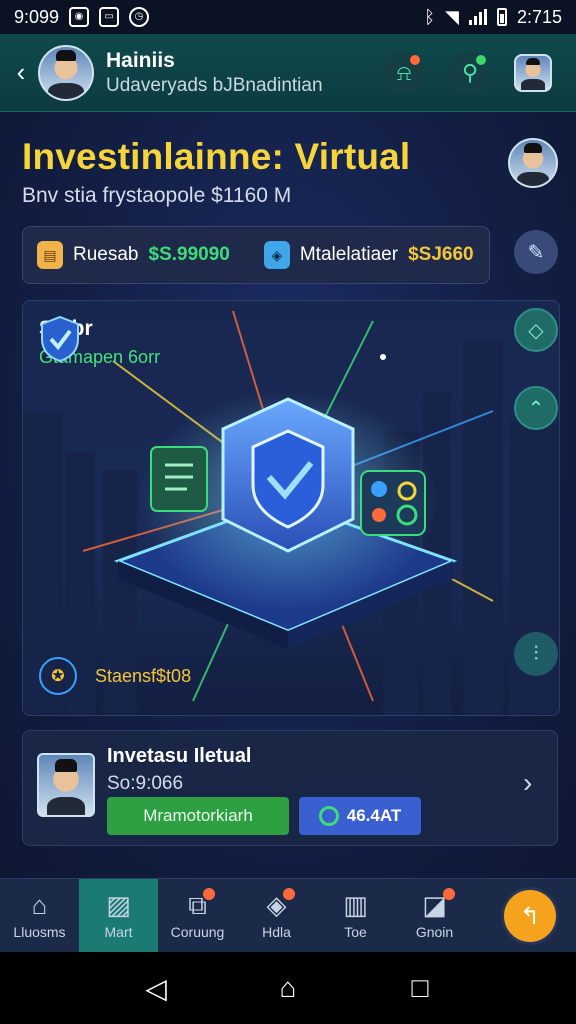  Describe the element at coordinates (527, 783) in the screenshot. I see `chevron-right-icon: ›` at that location.